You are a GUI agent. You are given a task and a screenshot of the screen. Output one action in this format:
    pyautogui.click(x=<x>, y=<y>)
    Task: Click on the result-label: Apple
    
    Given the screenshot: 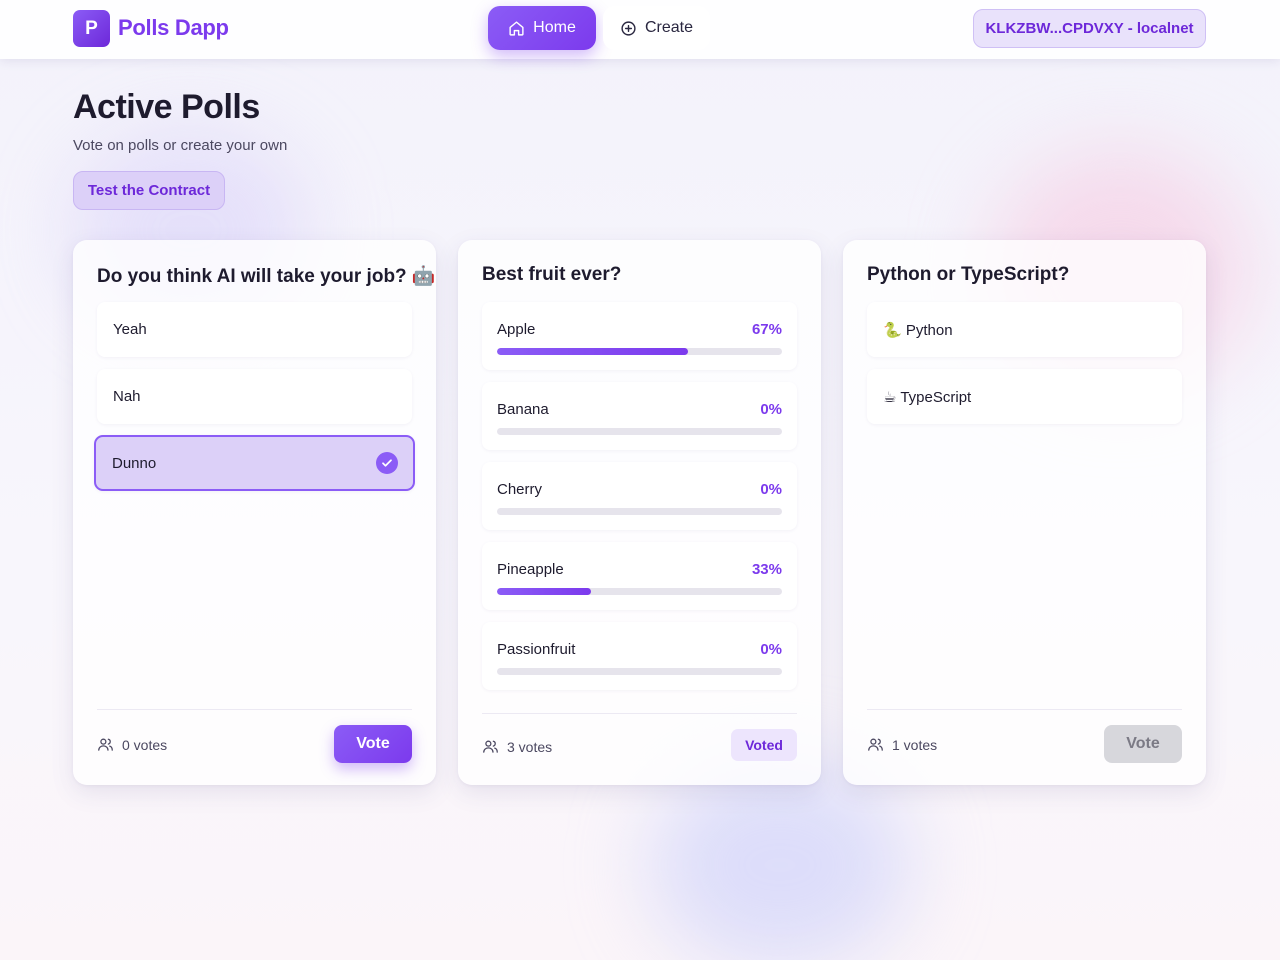 What is the action you would take?
    pyautogui.click(x=516, y=329)
    